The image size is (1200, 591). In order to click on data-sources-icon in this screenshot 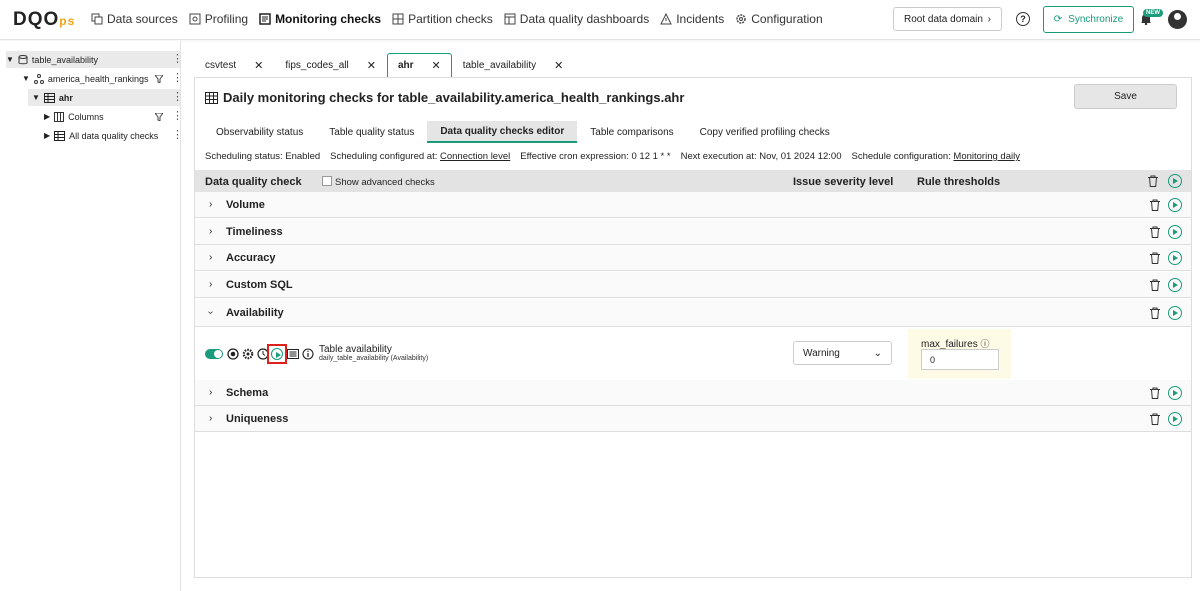, I will do `click(97, 19)`.